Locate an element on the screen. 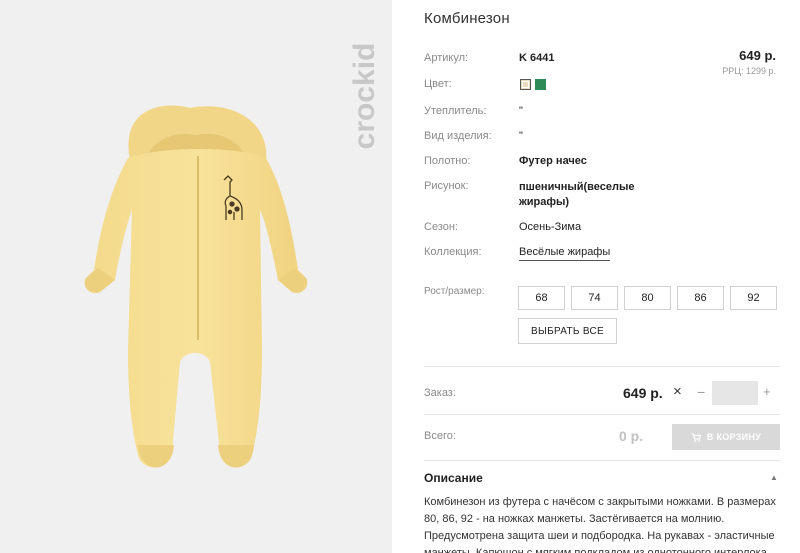 The height and width of the screenshot is (553, 800). spec-value-insulation: " is located at coordinates (521, 111).